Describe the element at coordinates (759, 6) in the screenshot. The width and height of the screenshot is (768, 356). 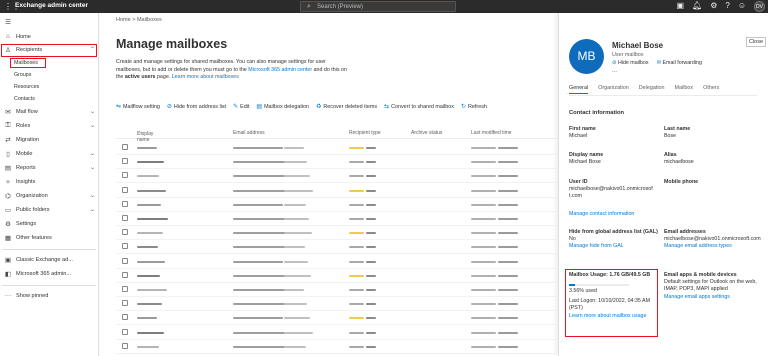
I see `avatar: DV` at that location.